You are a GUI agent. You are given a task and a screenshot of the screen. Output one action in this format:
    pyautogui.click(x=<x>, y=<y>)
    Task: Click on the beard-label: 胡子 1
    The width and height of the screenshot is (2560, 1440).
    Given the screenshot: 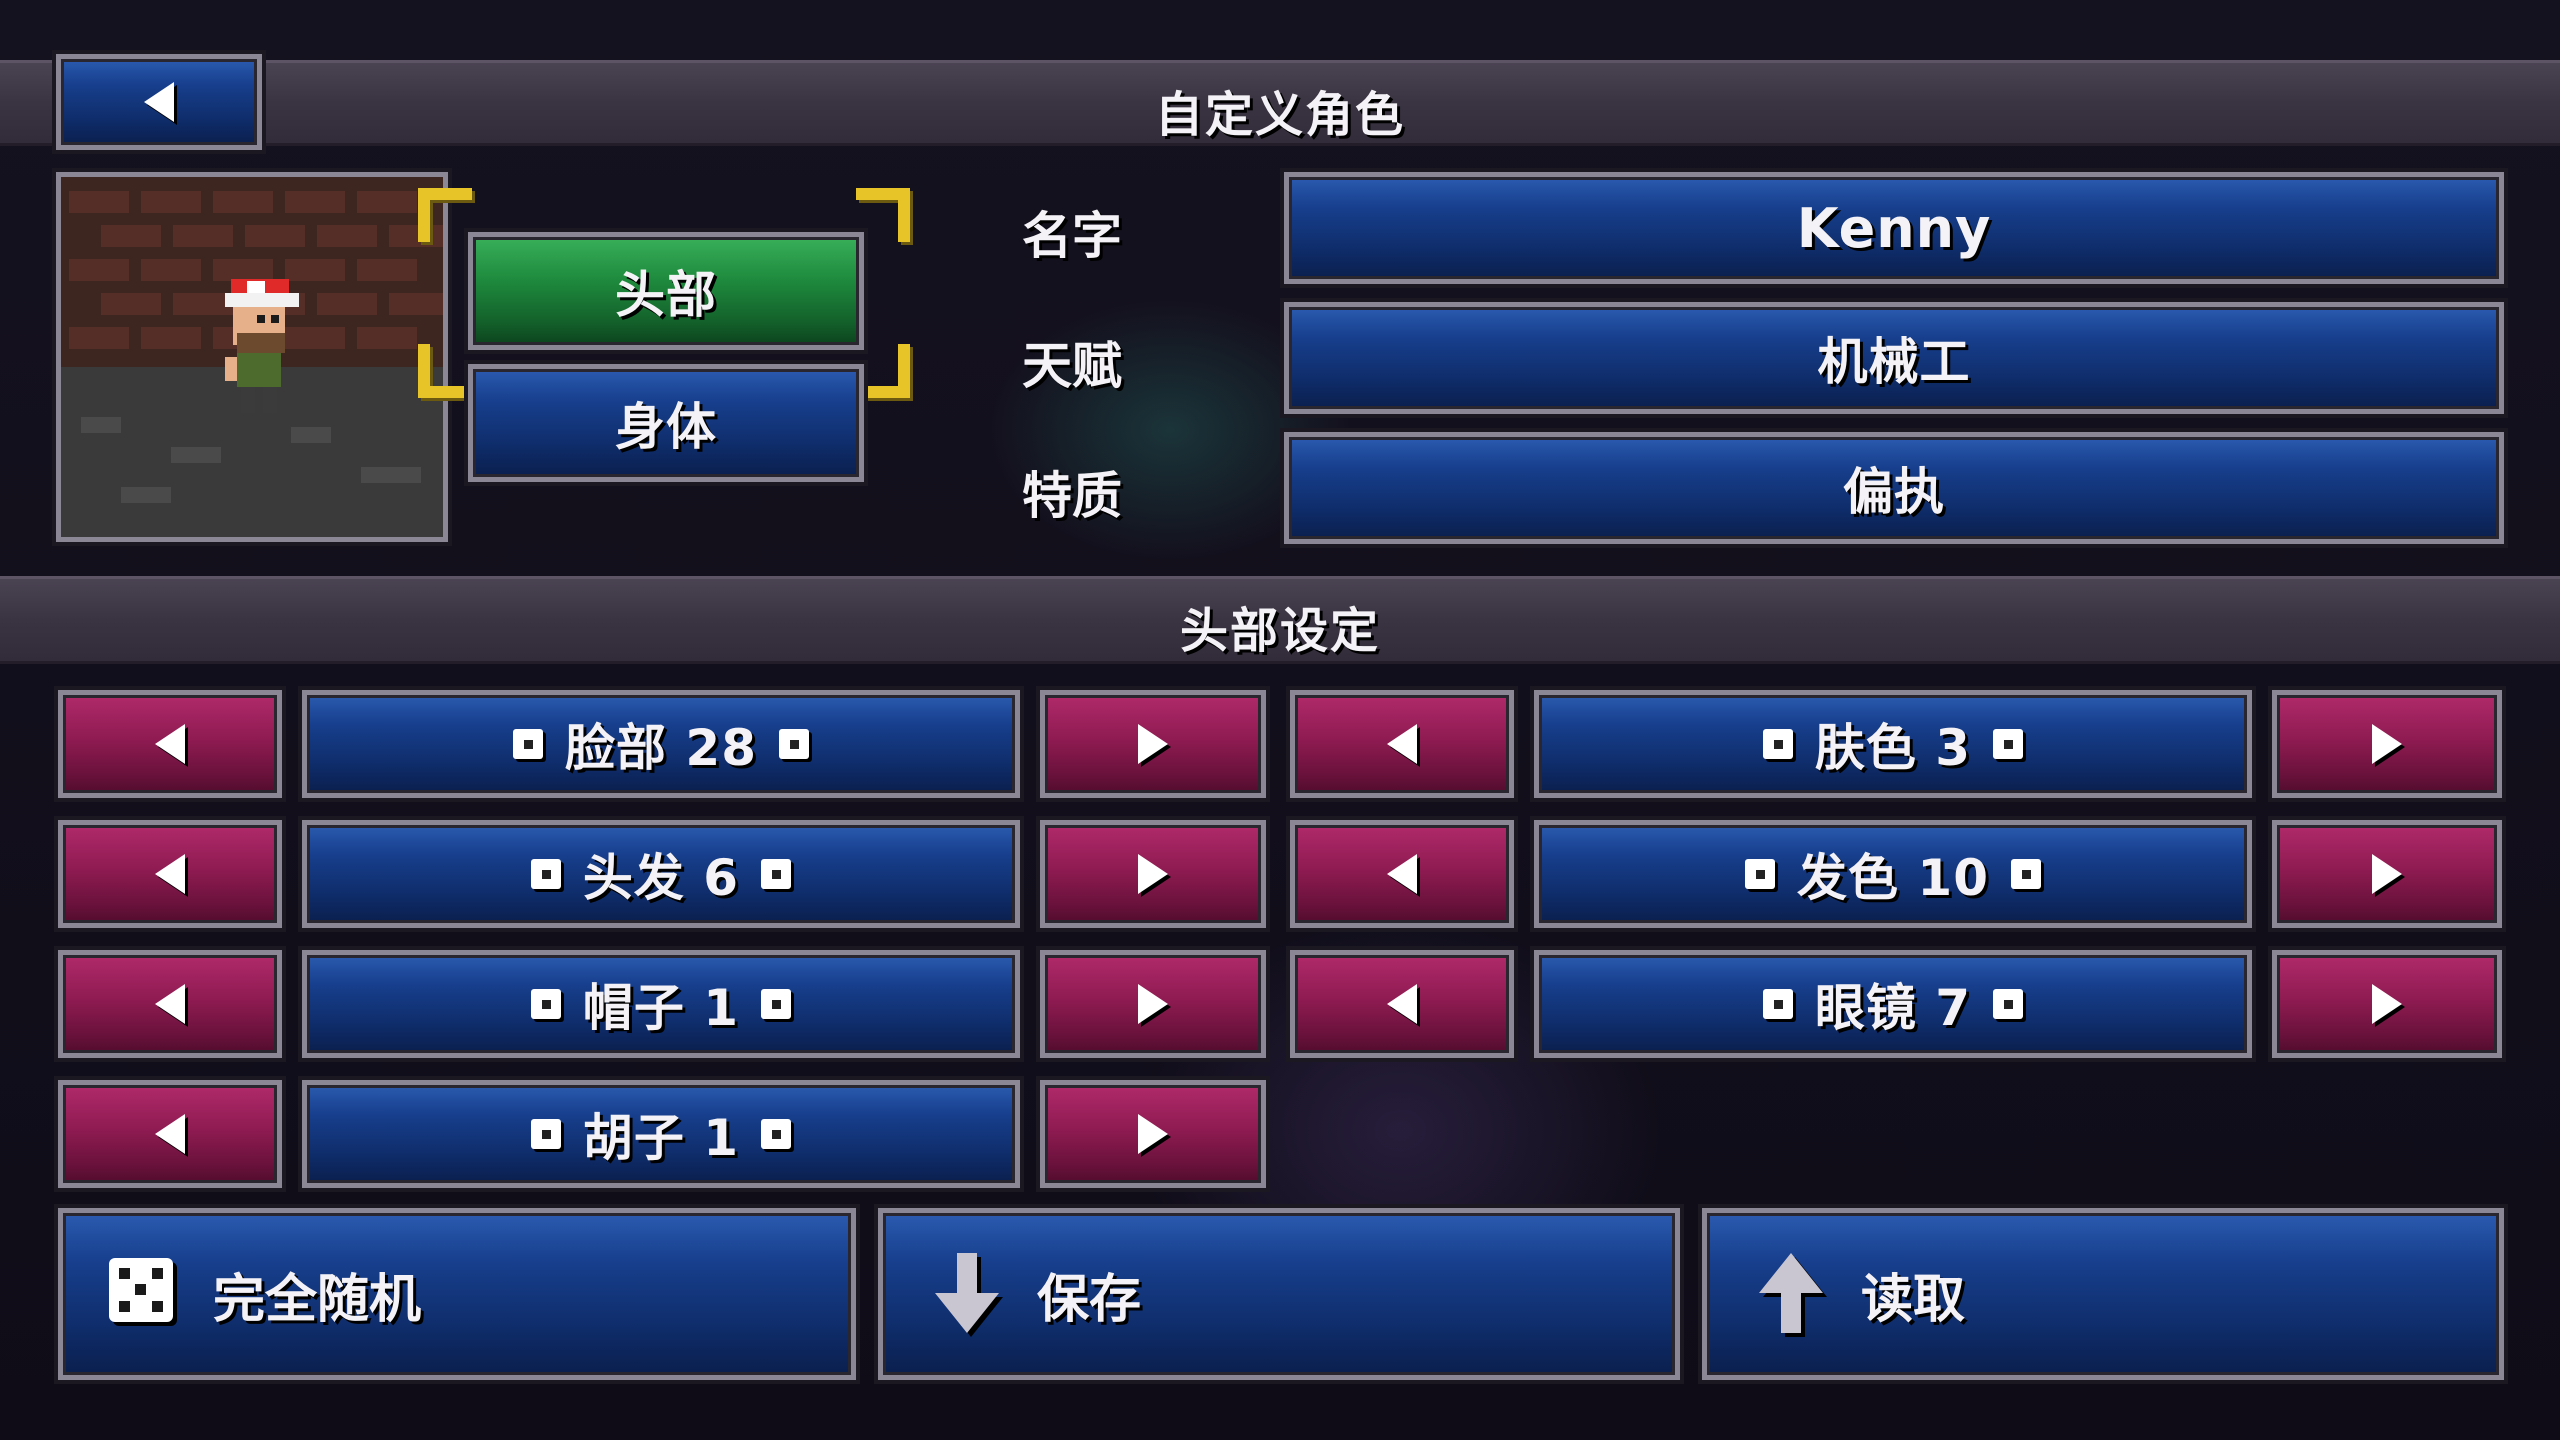 What is the action you would take?
    pyautogui.click(x=661, y=1138)
    